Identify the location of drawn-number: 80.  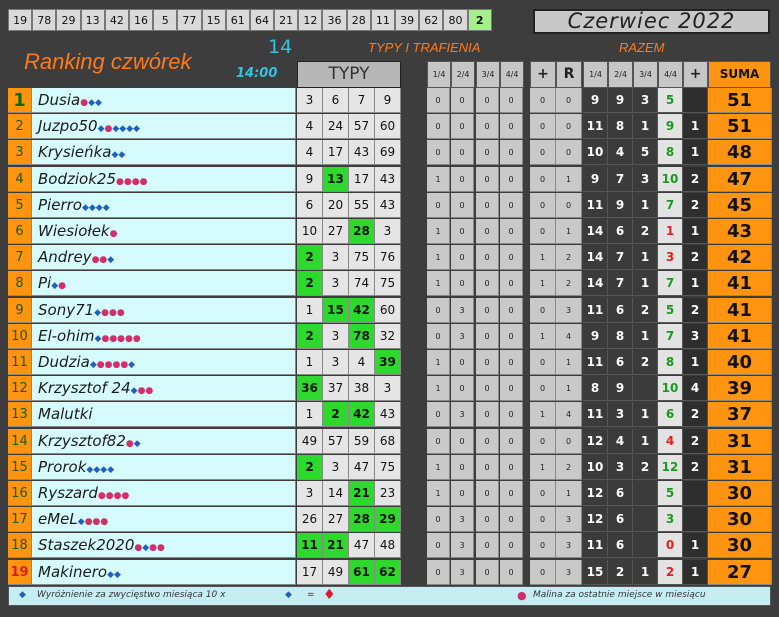
(455, 20).